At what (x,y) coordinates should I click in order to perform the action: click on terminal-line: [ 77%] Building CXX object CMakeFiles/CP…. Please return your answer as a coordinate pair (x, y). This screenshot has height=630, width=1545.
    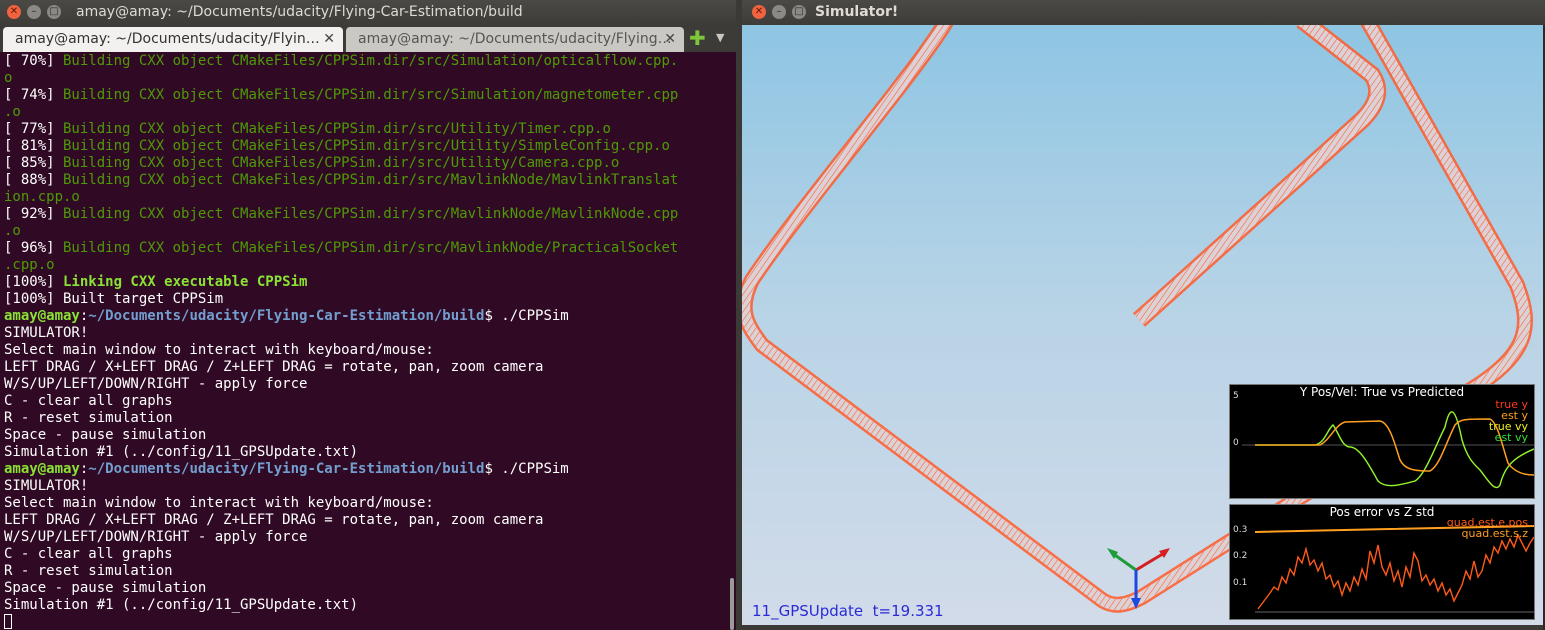
    Looking at the image, I should click on (364, 129).